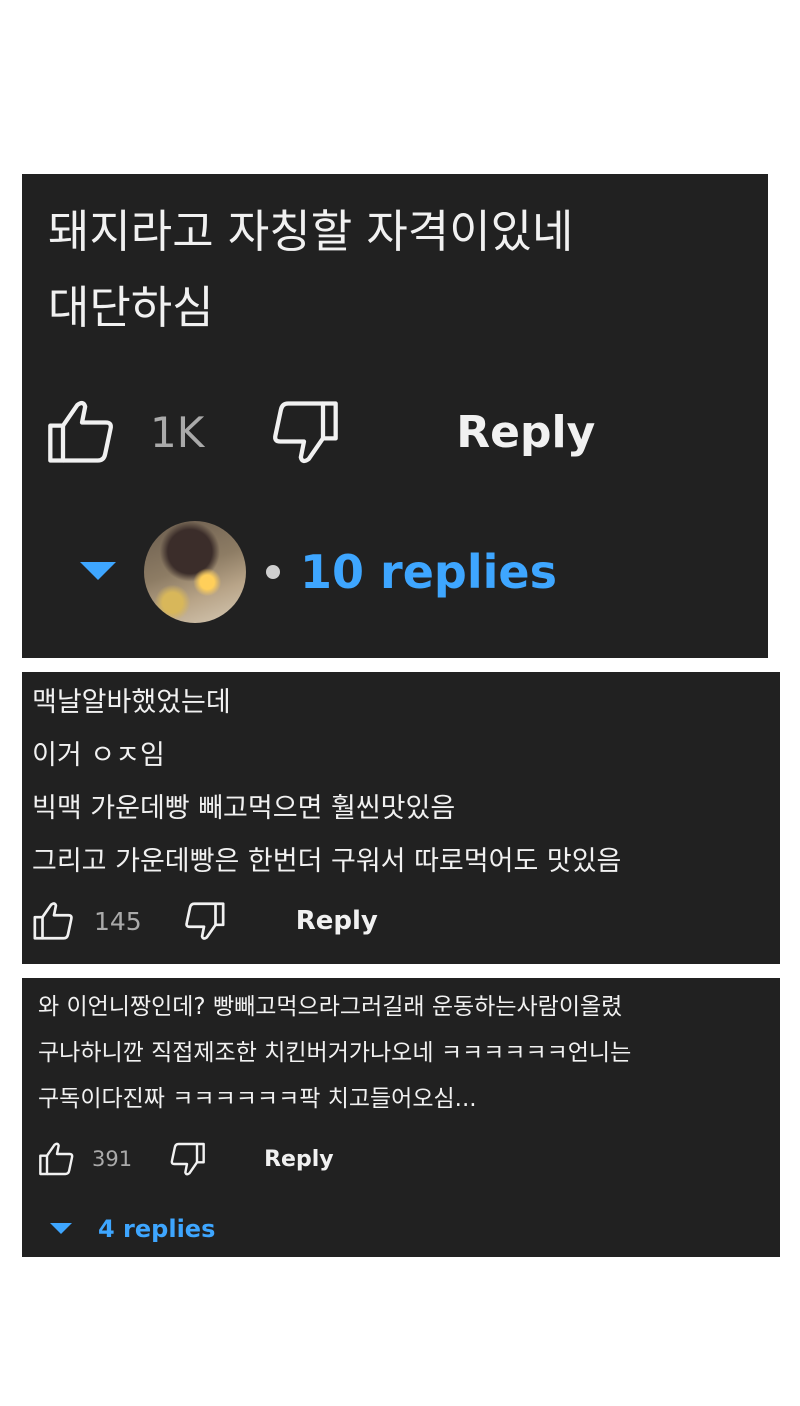  Describe the element at coordinates (273, 572) in the screenshot. I see `separator-dot` at that location.